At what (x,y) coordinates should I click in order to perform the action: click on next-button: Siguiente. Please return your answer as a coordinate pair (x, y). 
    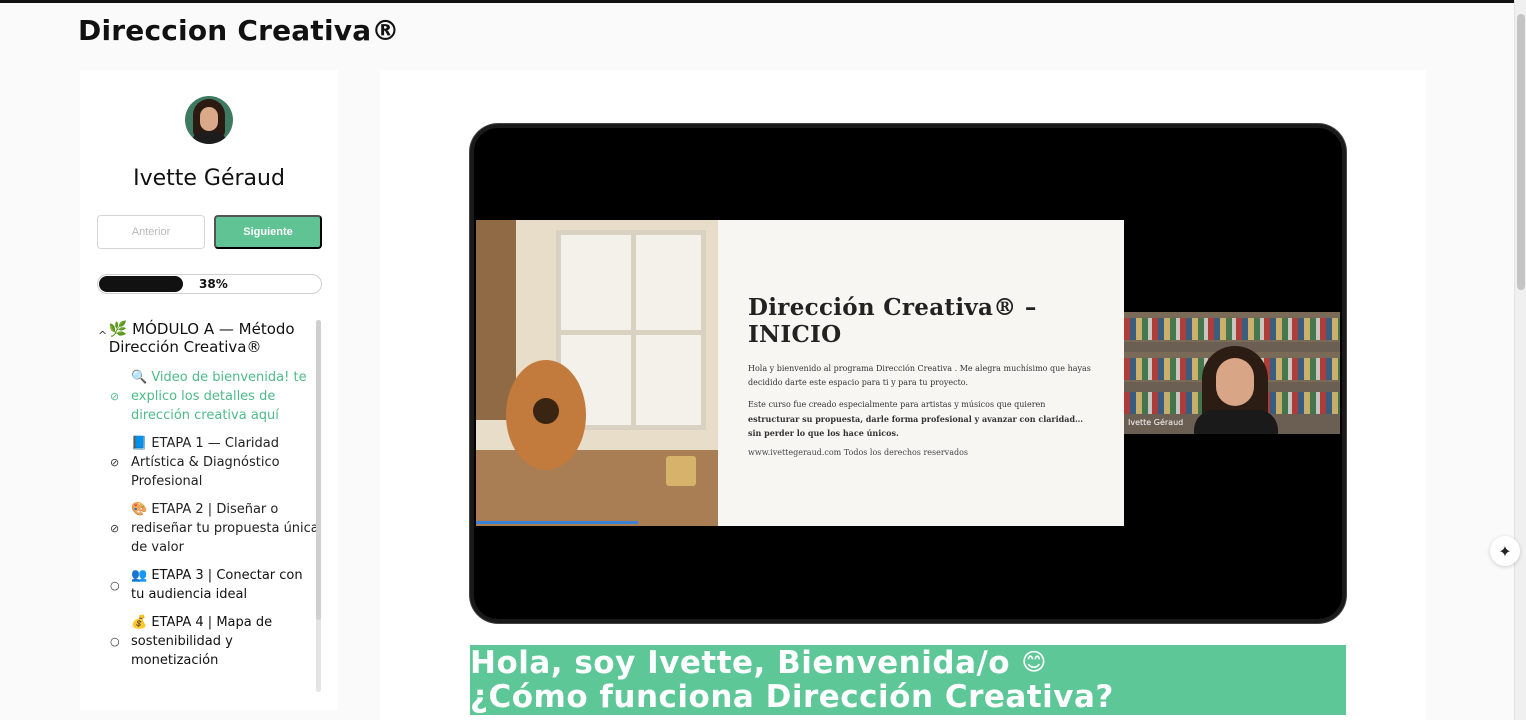
    Looking at the image, I should click on (268, 232).